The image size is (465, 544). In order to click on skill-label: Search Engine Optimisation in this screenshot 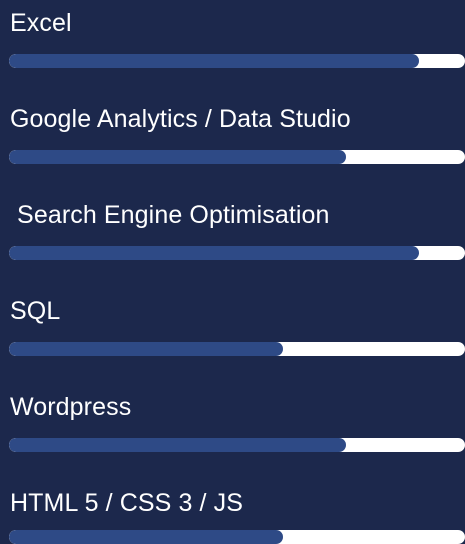, I will do `click(170, 215)`.